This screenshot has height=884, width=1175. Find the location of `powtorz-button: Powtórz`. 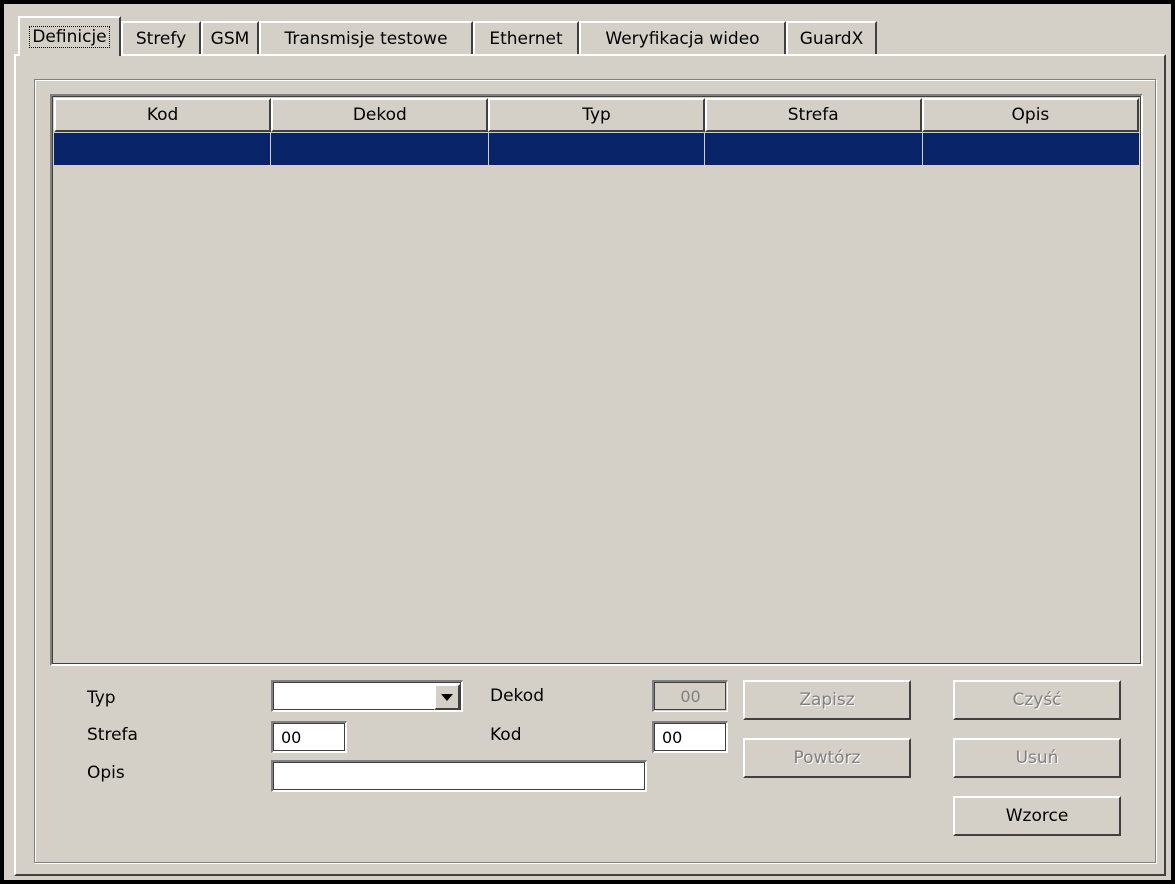

powtorz-button: Powtórz is located at coordinates (827, 758).